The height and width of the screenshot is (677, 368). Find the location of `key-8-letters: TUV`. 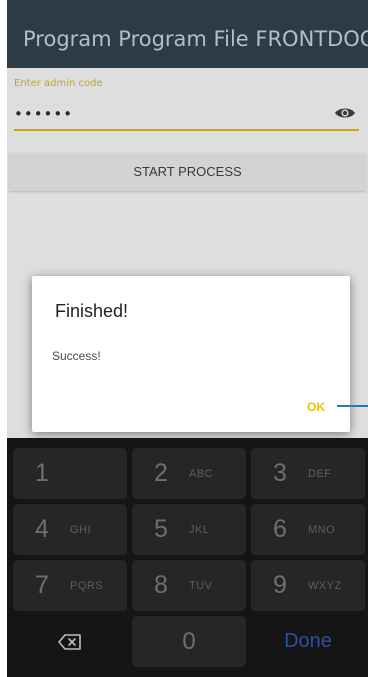

key-8-letters: TUV is located at coordinates (201, 586).